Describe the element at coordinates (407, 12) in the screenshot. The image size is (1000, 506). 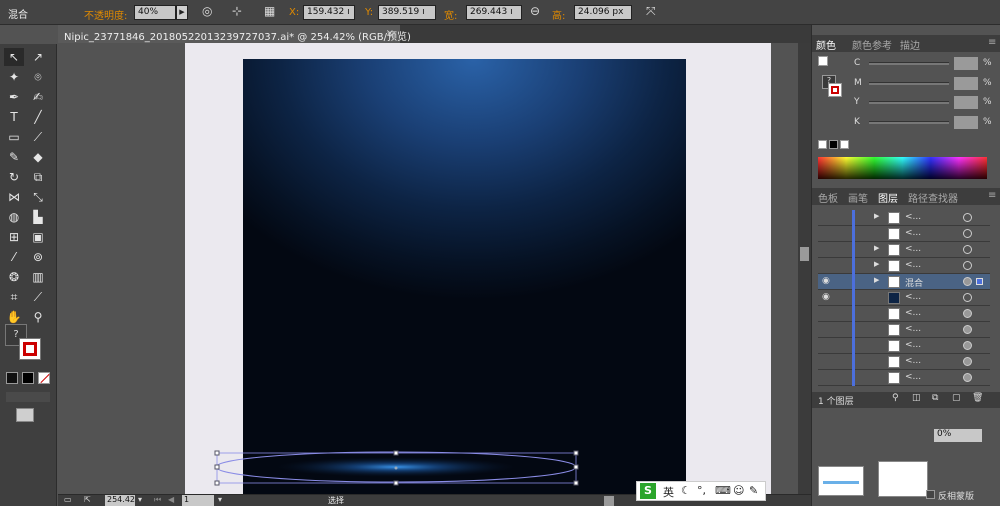
I see `y-field: 389.519 ı` at that location.